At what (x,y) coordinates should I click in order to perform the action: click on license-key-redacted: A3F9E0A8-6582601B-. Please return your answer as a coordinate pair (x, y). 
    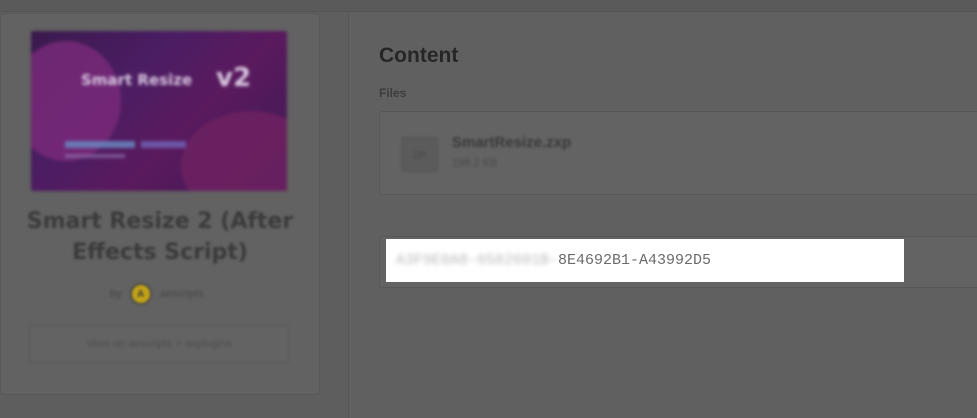
    Looking at the image, I should click on (477, 260).